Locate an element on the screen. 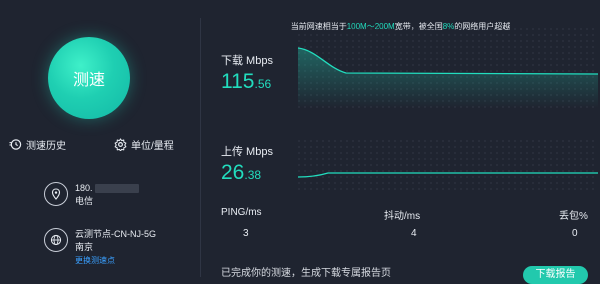 Image resolution: width=600 pixels, height=284 pixels. history-label: 测速历史 is located at coordinates (46, 146).